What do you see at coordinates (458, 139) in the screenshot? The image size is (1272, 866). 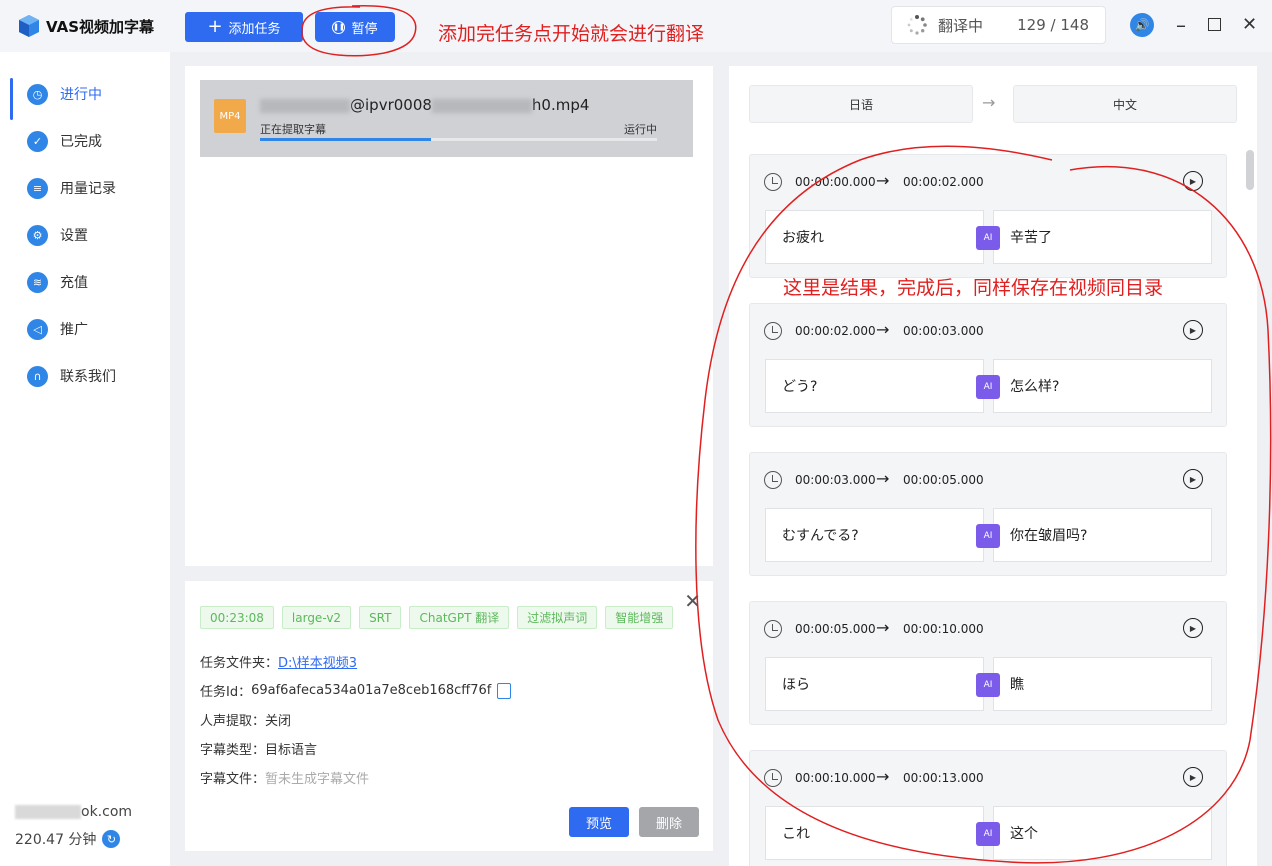 I see `task-progress-bar` at bounding box center [458, 139].